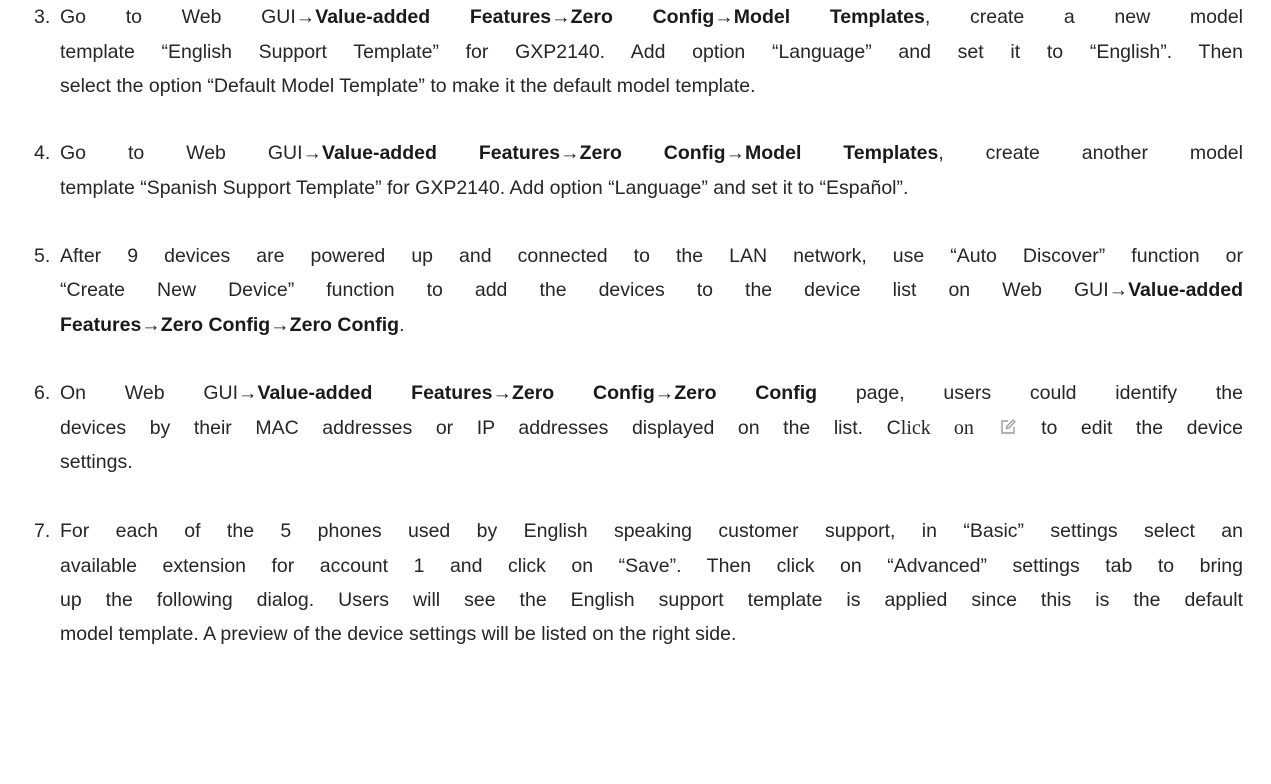 The width and height of the screenshot is (1271, 784). I want to click on edit-icon, so click(1008, 427).